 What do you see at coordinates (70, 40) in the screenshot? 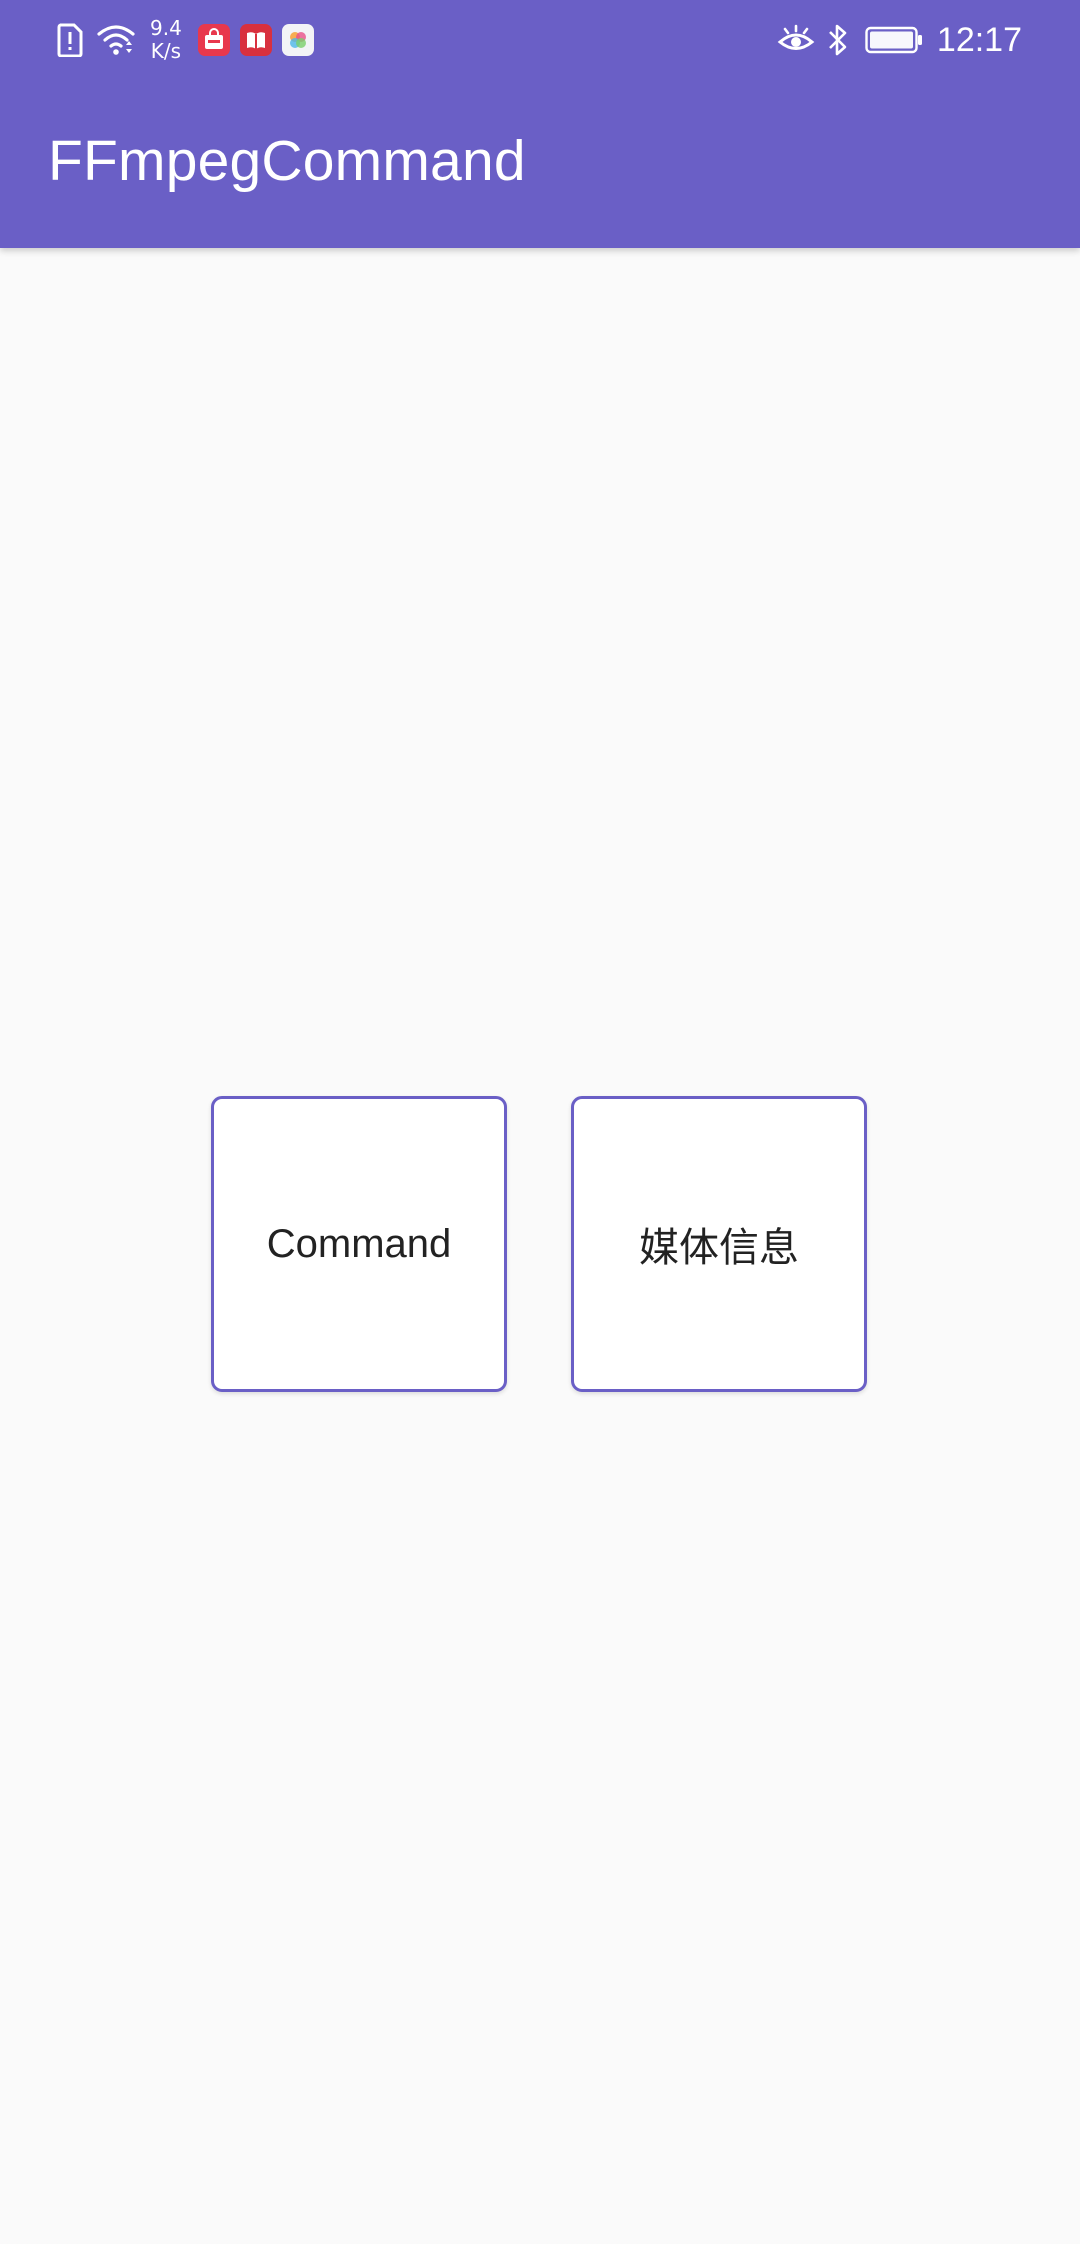
I see `sim-alert-icon` at bounding box center [70, 40].